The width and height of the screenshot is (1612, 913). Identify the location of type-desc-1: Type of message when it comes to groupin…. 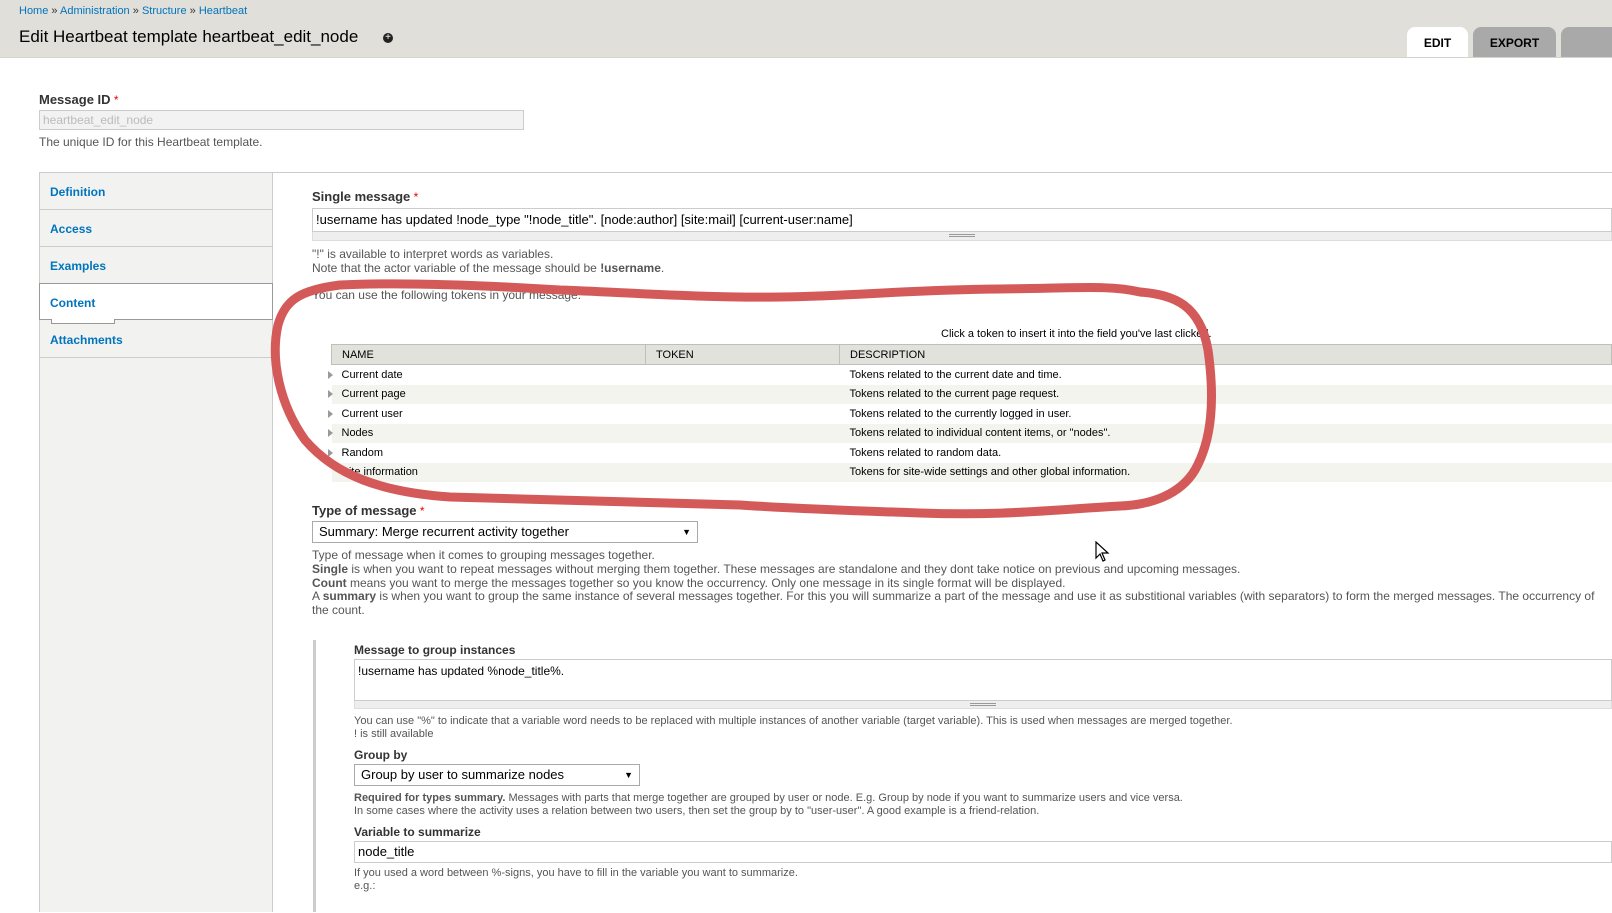
(483, 555).